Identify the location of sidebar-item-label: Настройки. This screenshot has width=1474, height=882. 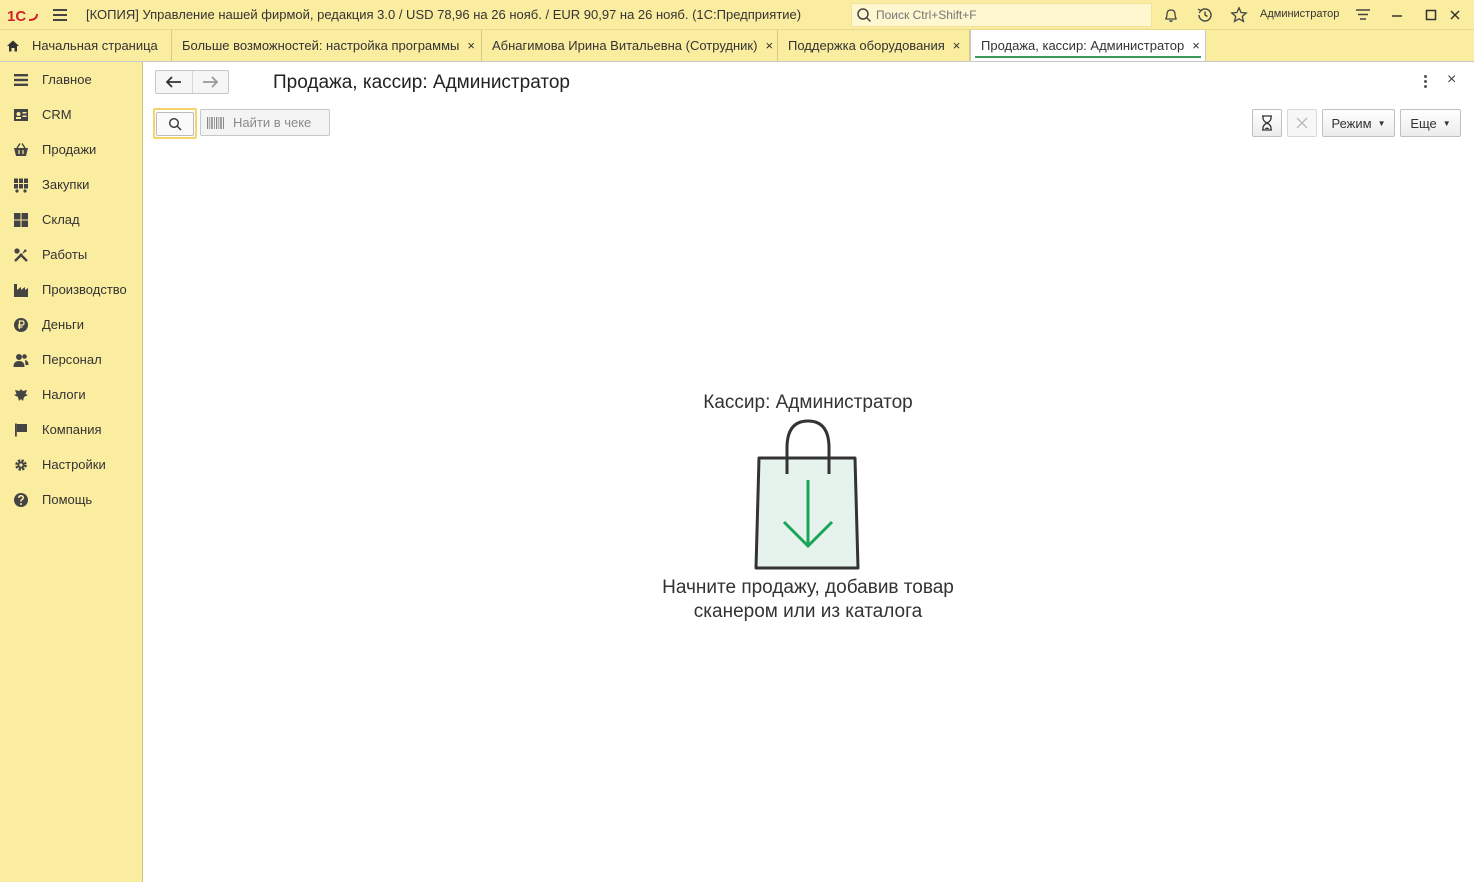
(74, 464).